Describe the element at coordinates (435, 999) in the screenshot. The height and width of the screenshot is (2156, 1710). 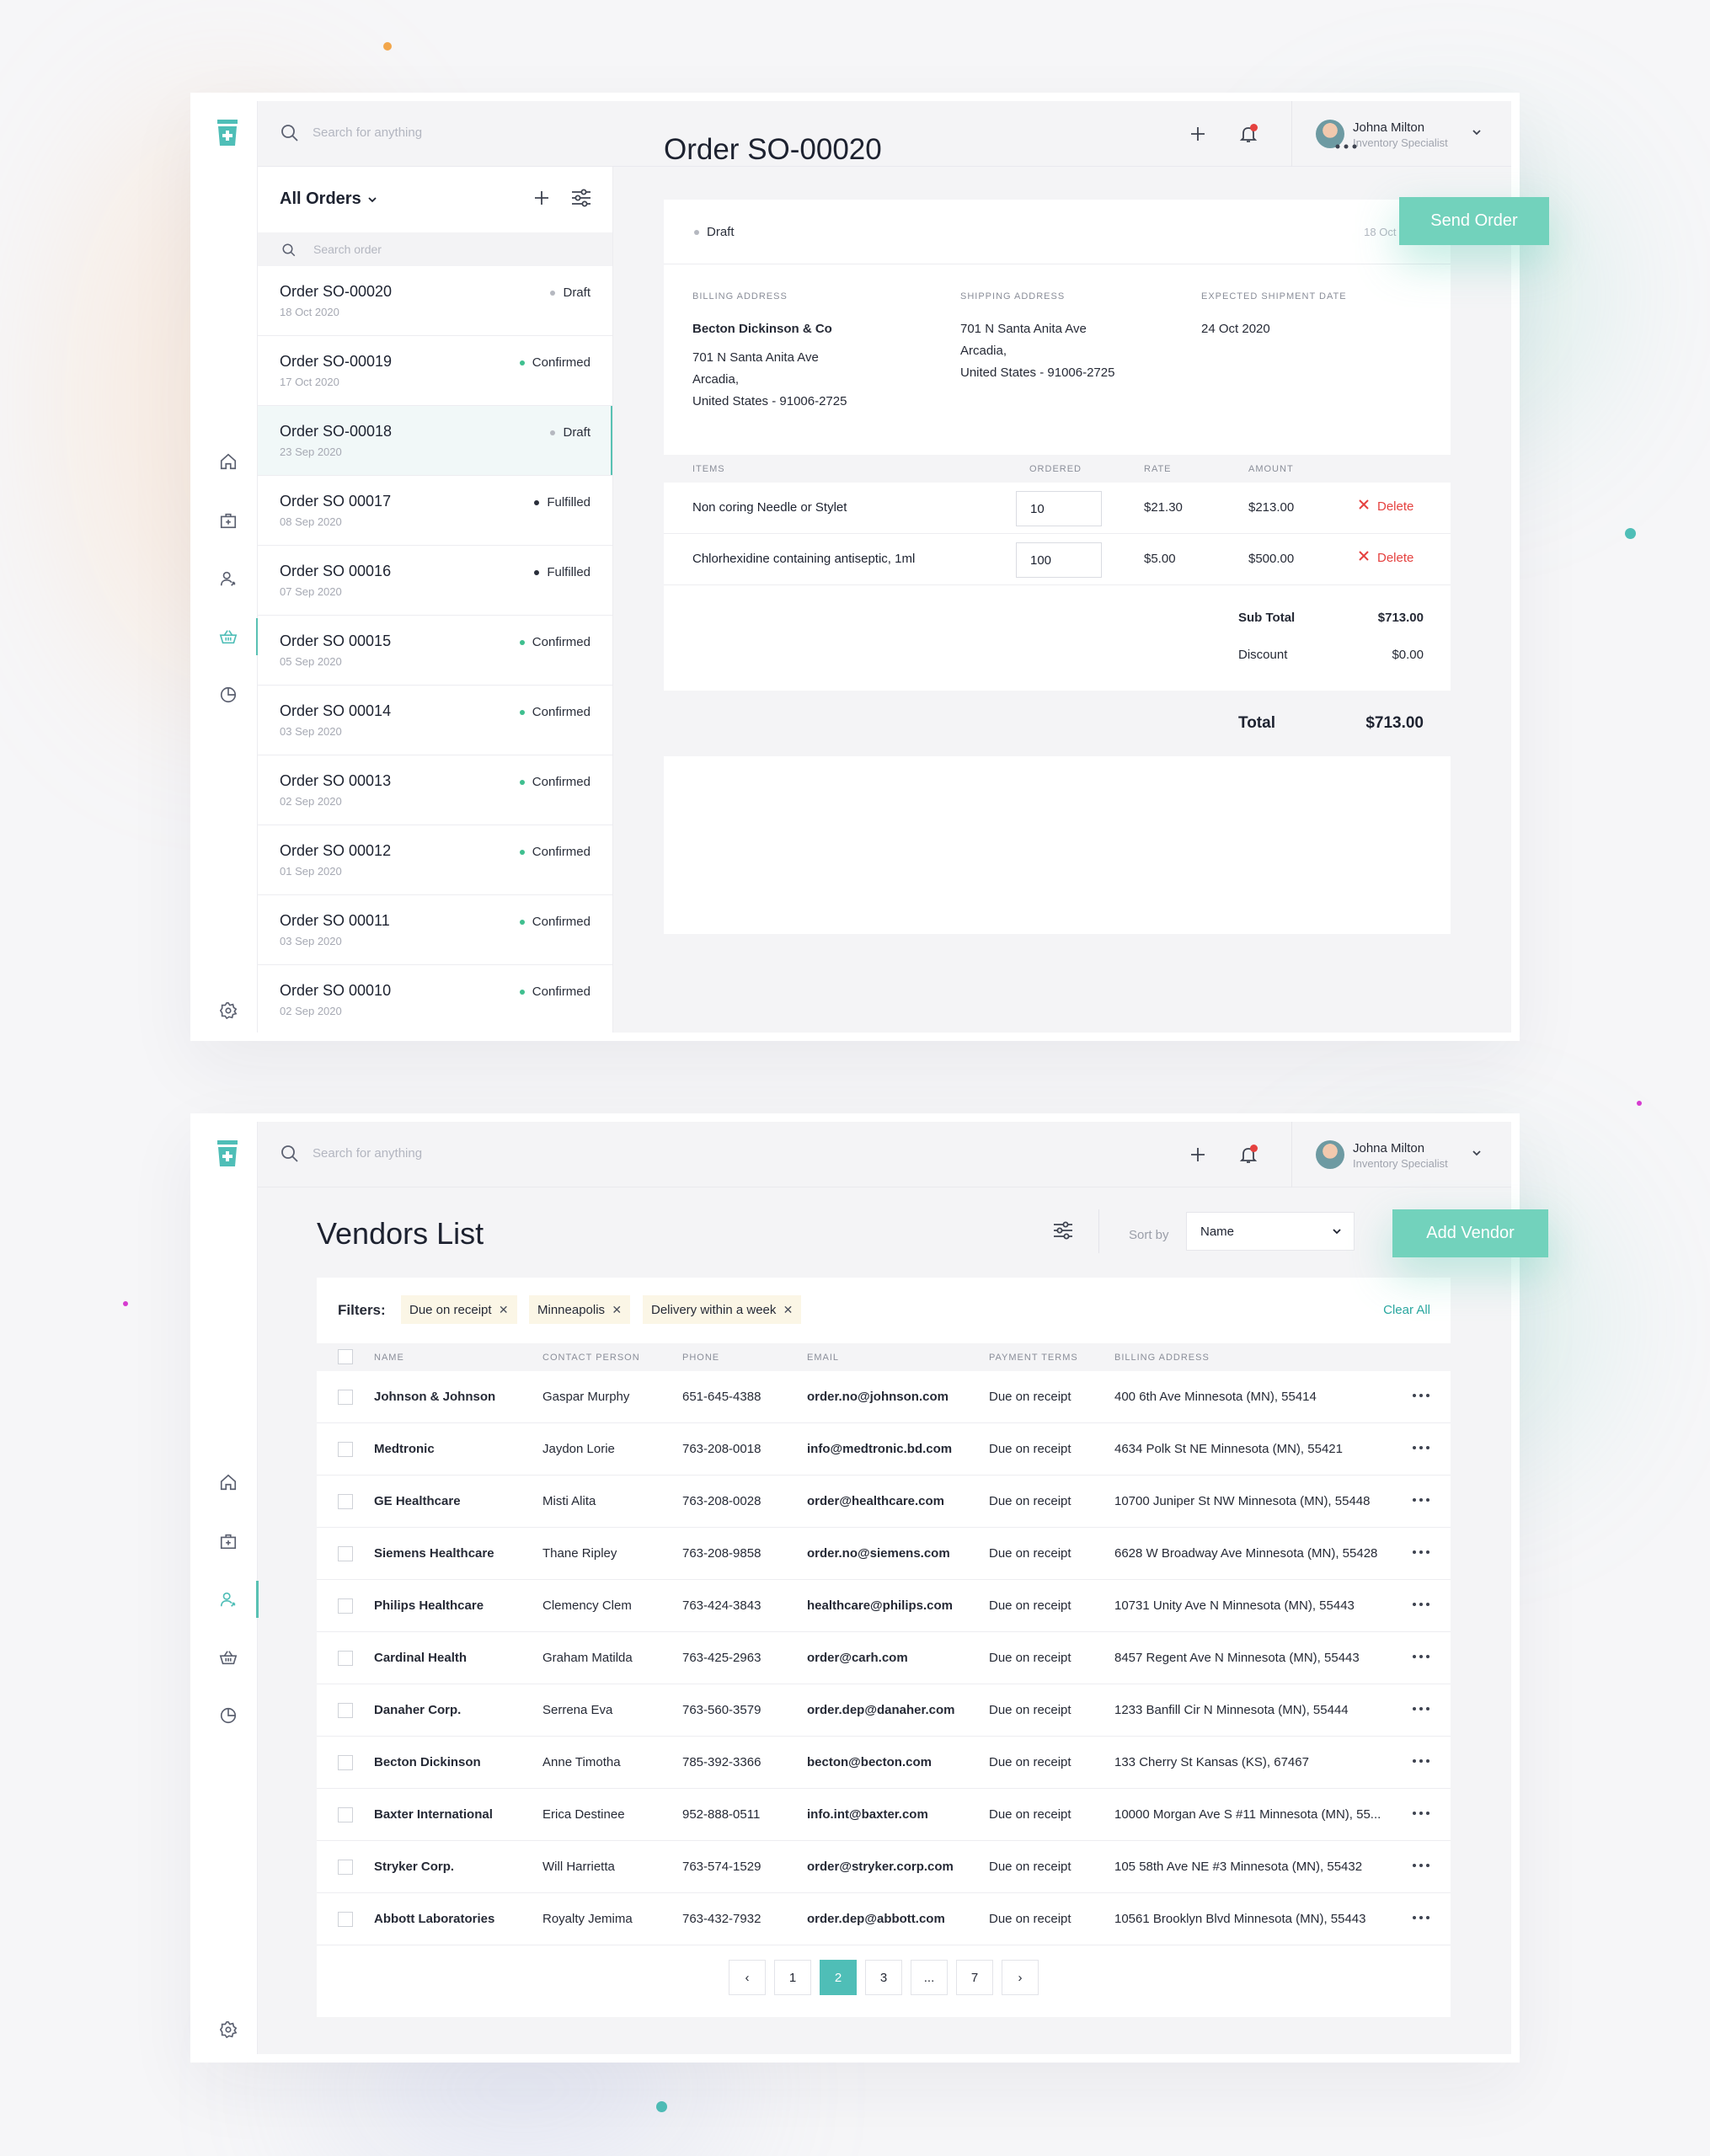
I see `list-item: Order SO 00010 02 Sep 2020 Confirmed` at that location.